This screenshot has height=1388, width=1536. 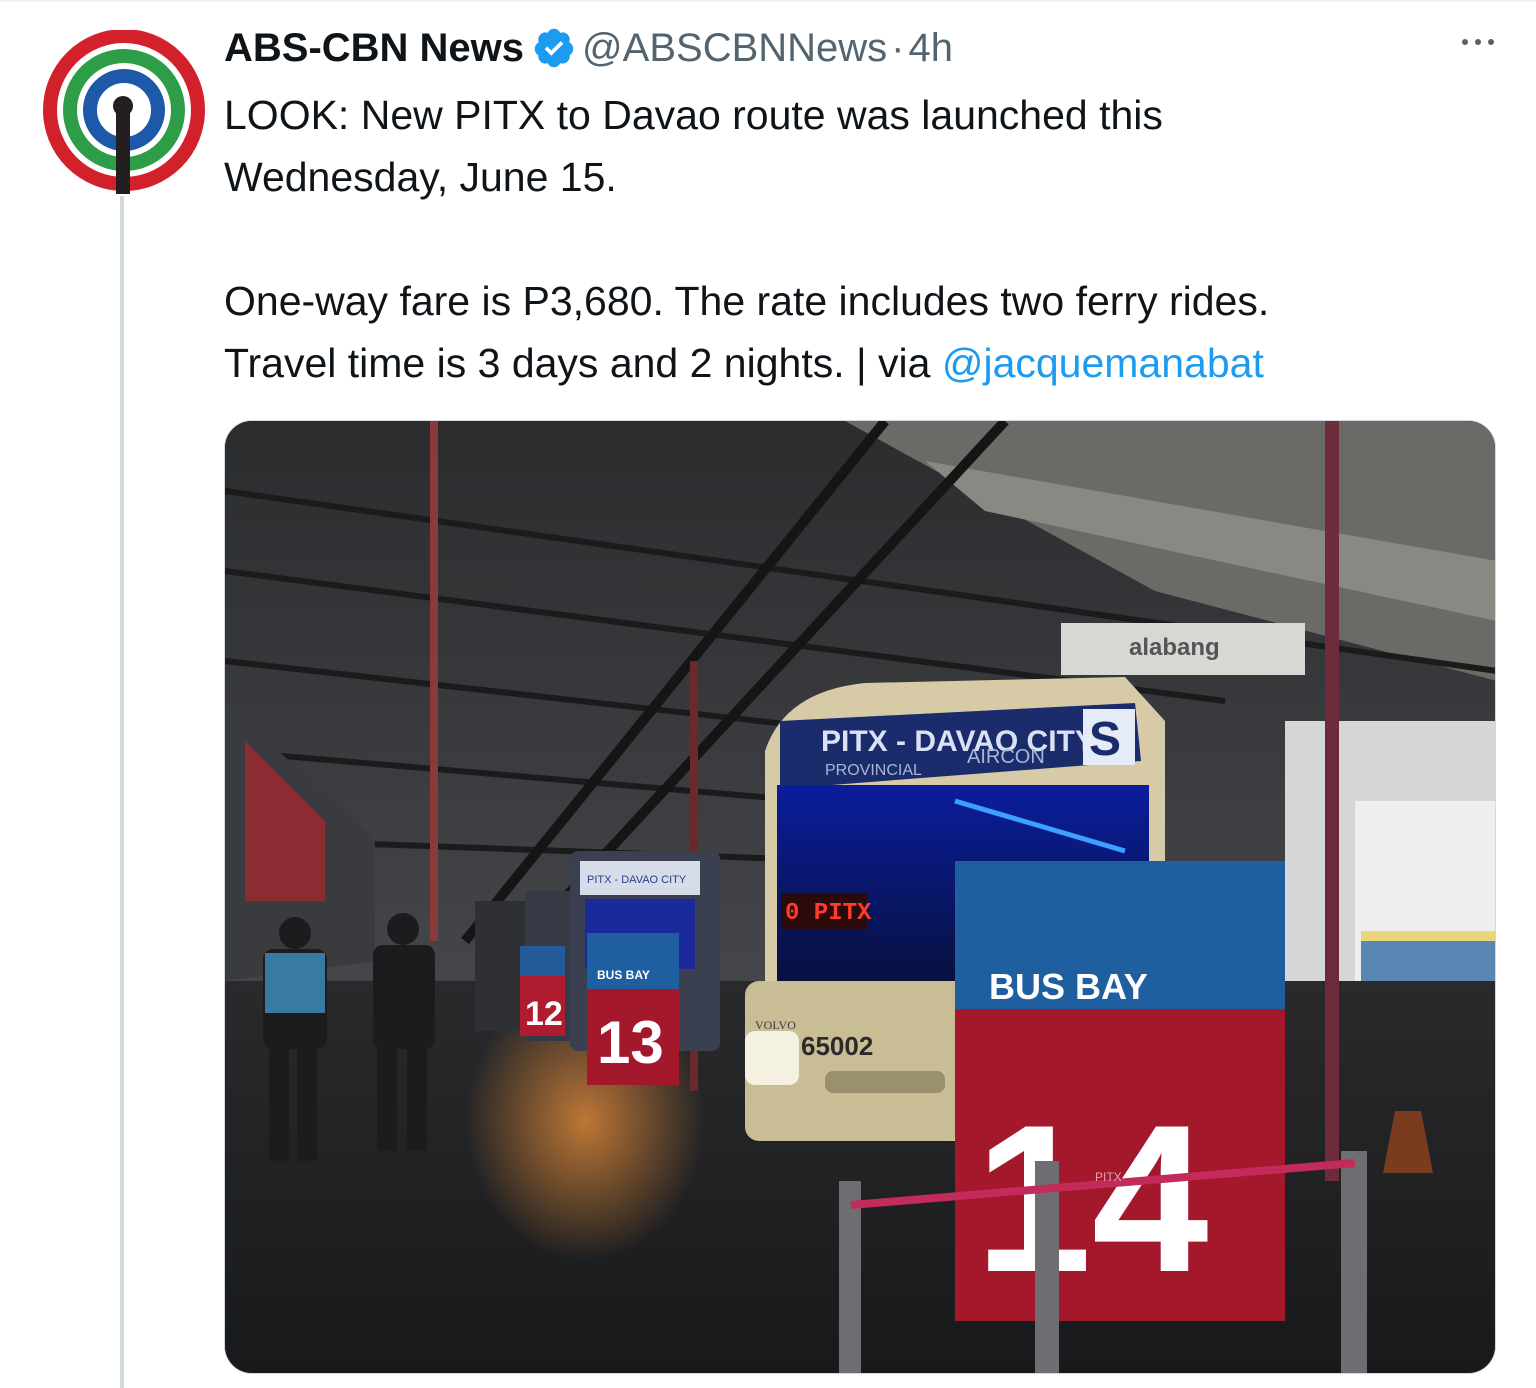 I want to click on divider, so click(x=768, y=1).